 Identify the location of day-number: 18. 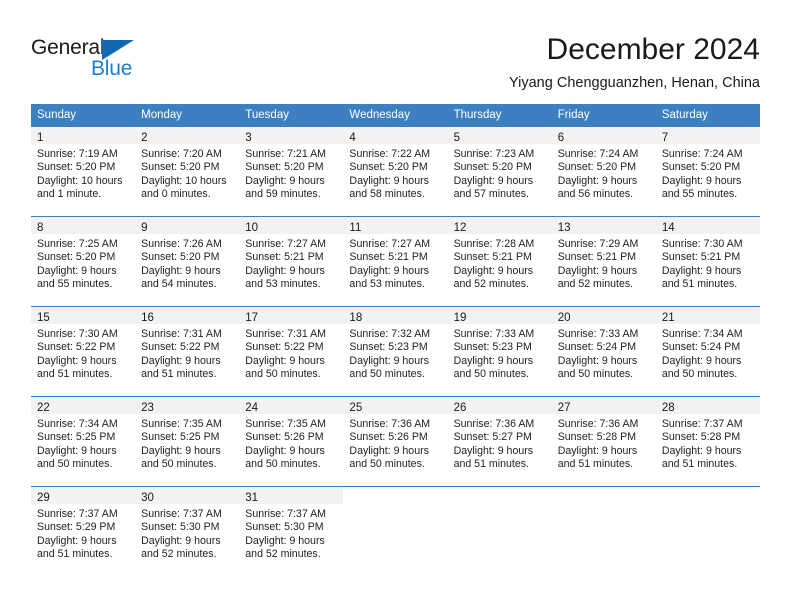
(356, 318).